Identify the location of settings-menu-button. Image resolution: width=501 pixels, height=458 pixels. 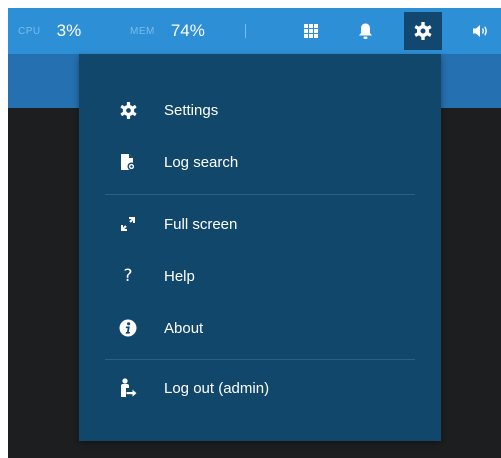
(423, 31).